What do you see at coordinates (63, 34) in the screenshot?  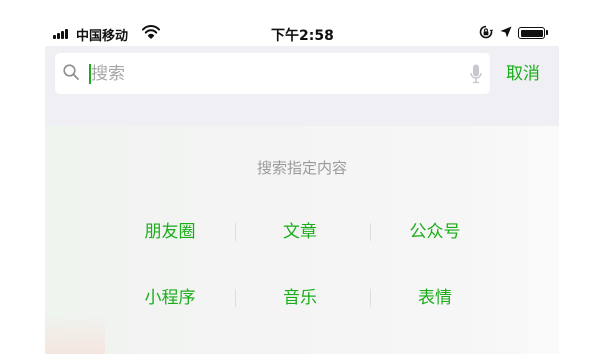 I see `signal-bars-icon` at bounding box center [63, 34].